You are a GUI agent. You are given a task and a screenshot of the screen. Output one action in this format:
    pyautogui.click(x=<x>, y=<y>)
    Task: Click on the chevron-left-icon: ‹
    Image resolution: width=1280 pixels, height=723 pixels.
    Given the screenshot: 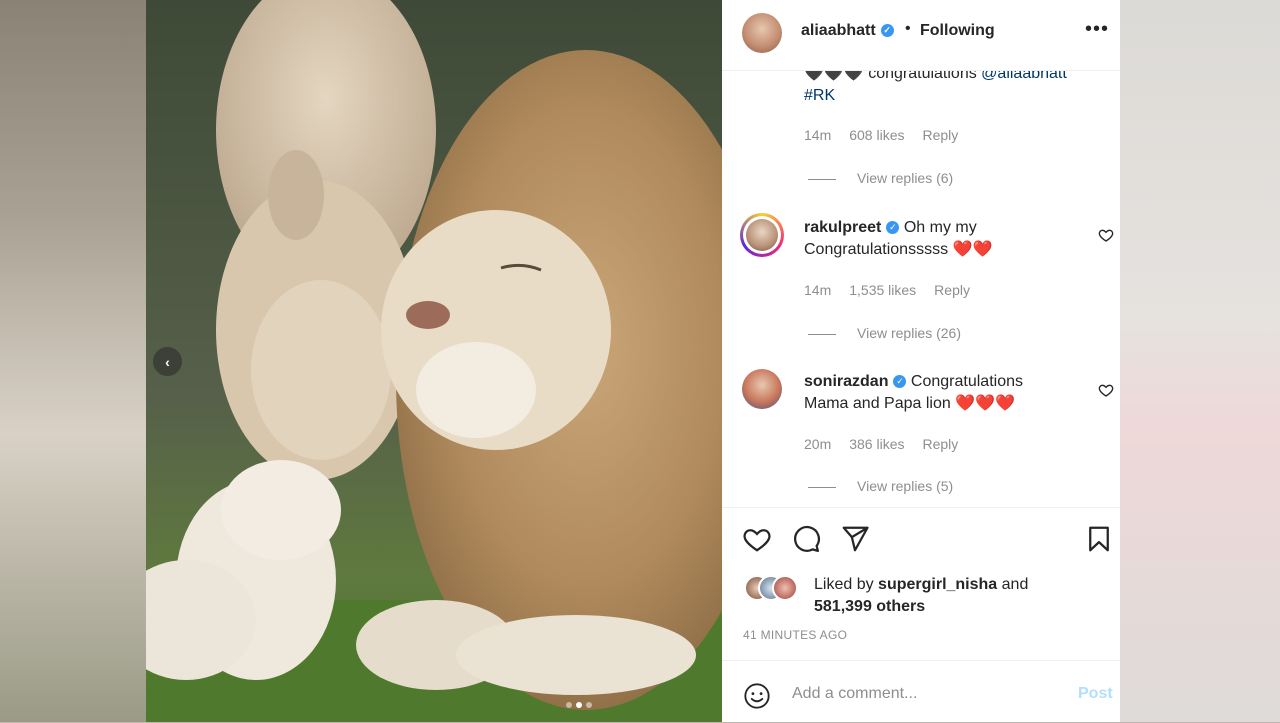 What is the action you would take?
    pyautogui.click(x=167, y=361)
    